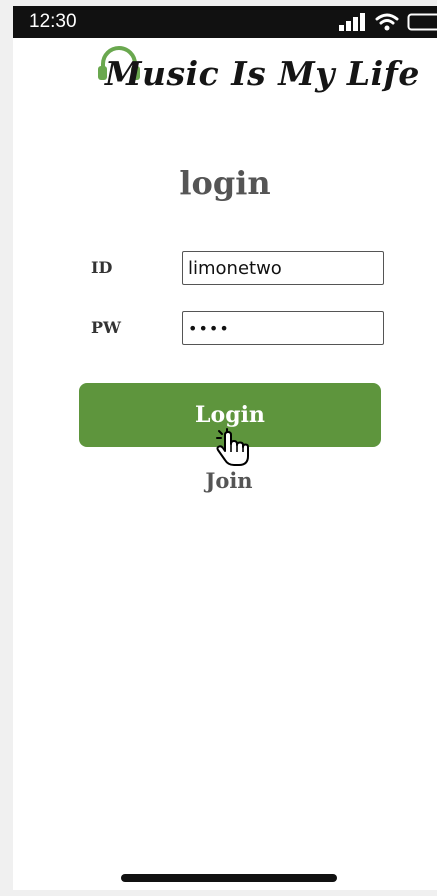 The height and width of the screenshot is (896, 437). I want to click on status-time: 12:30, so click(53, 21).